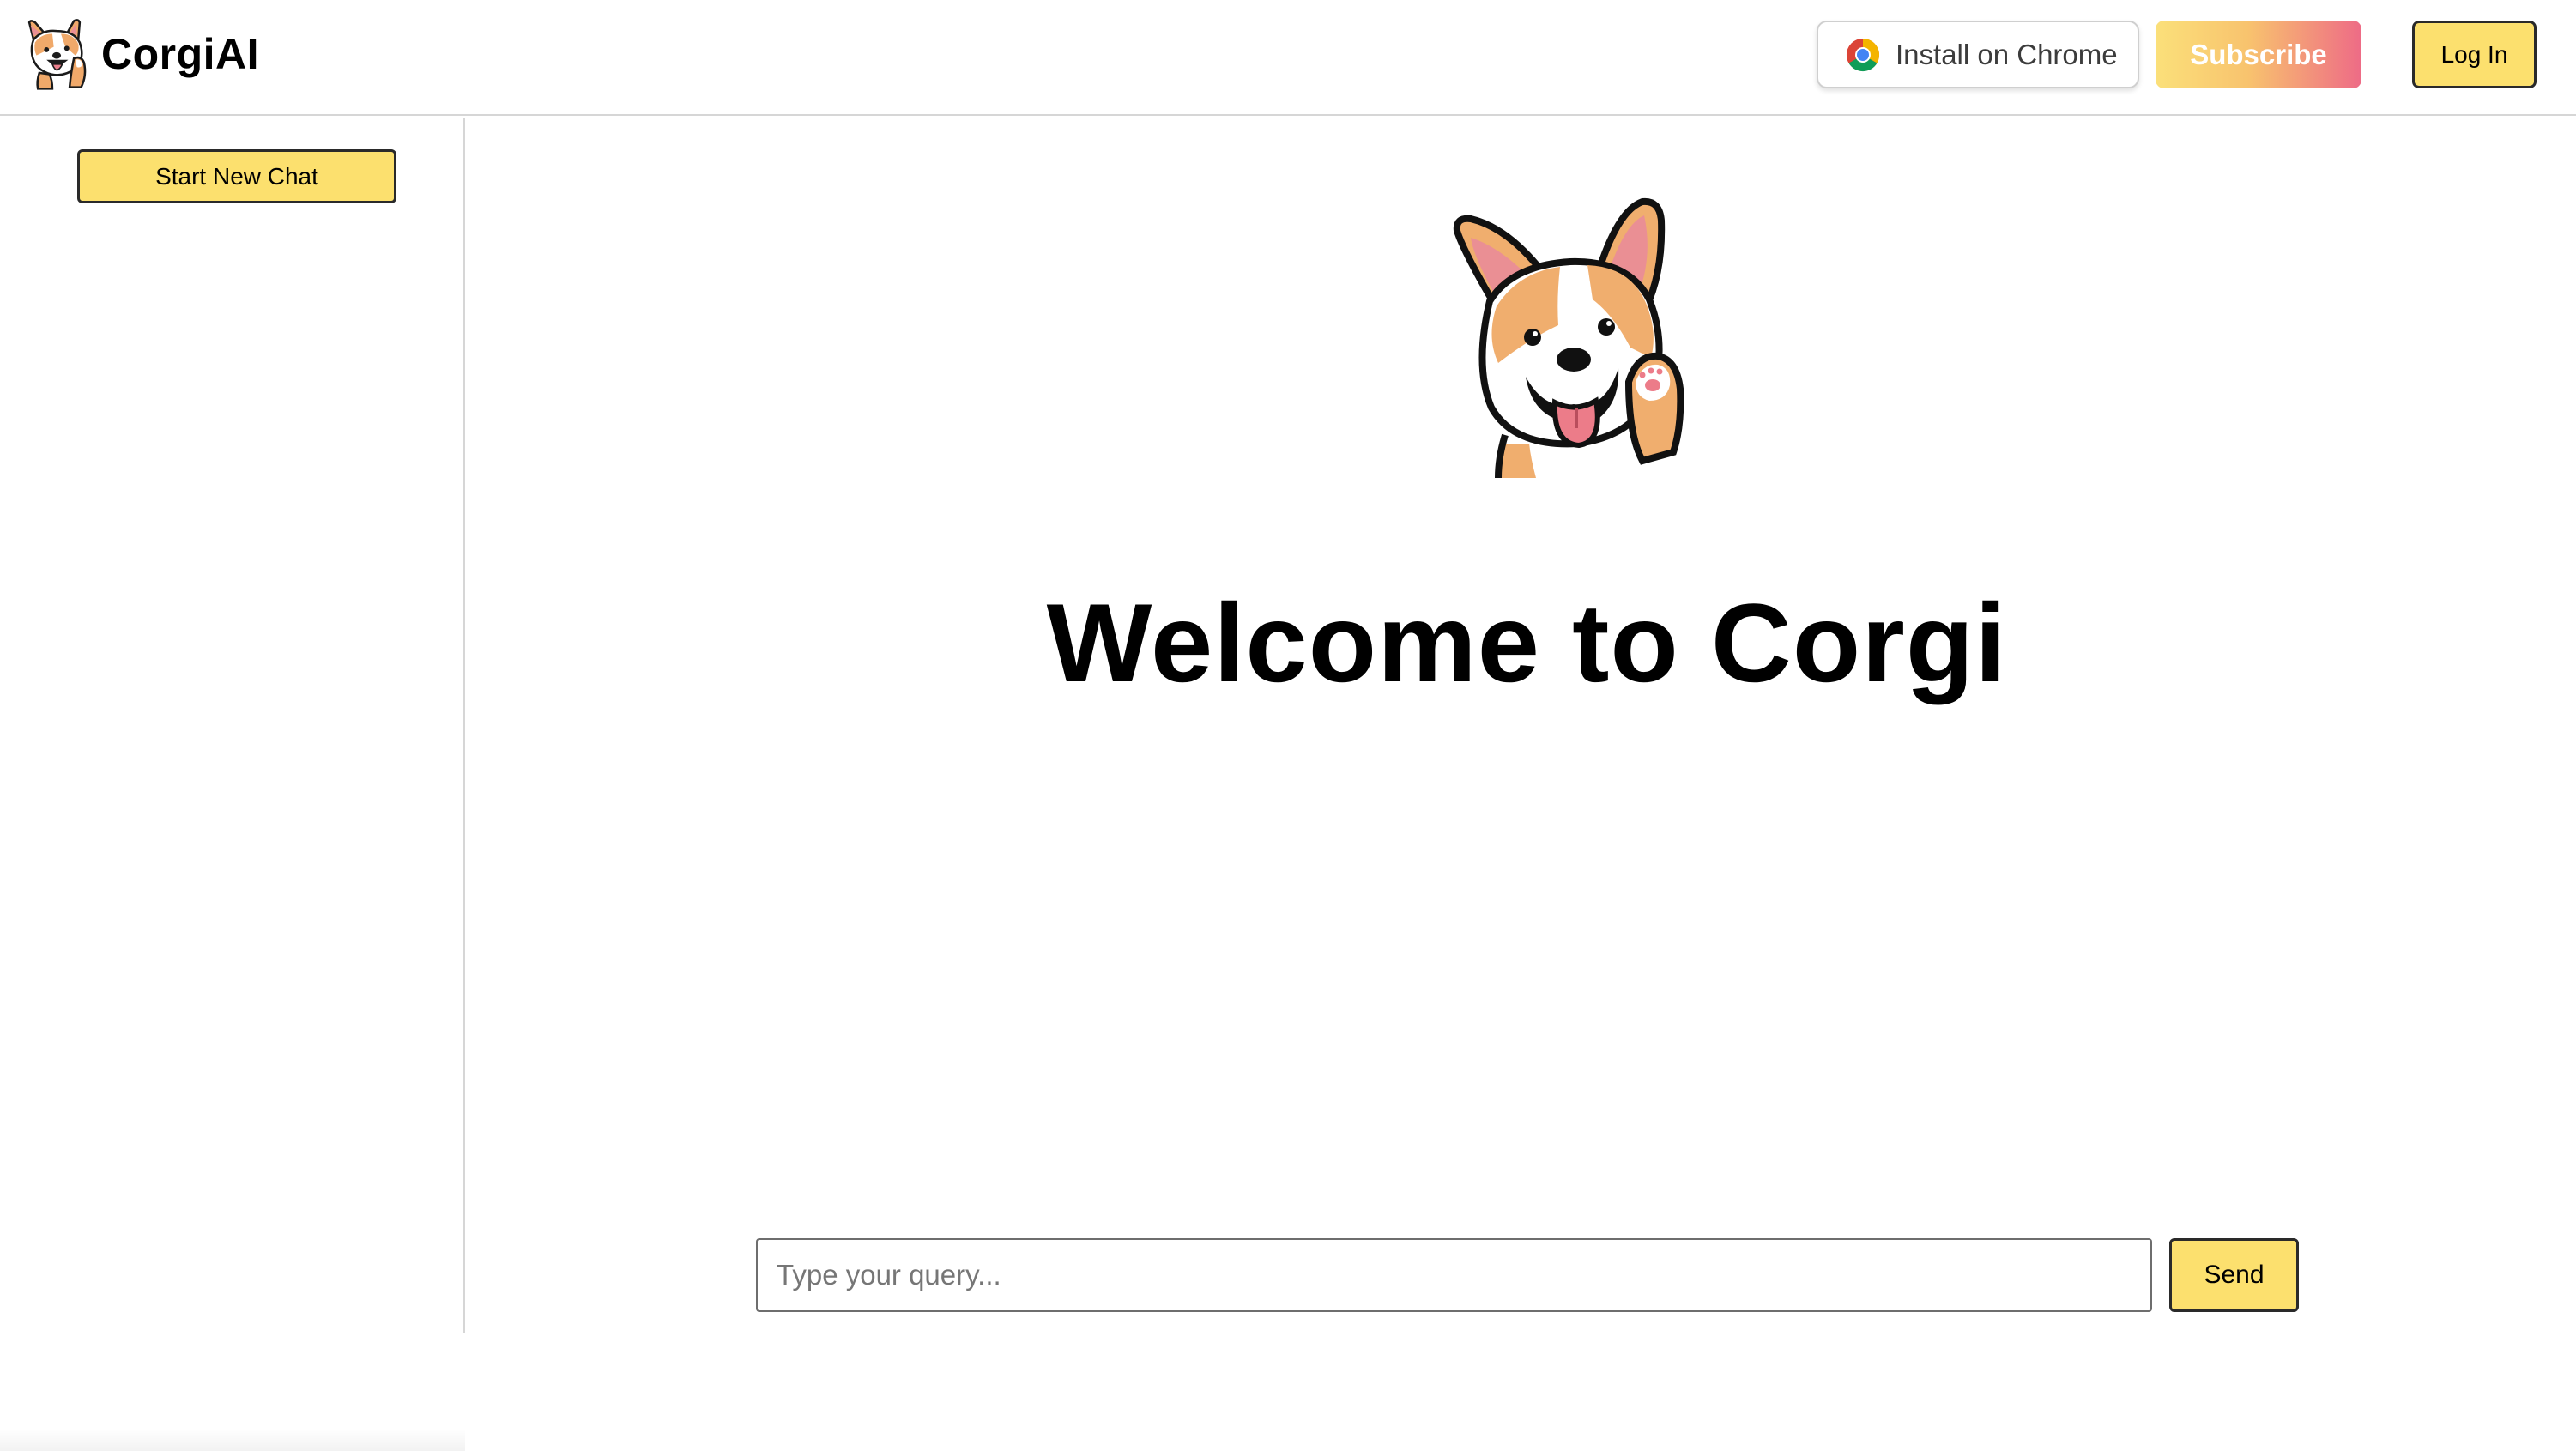  What do you see at coordinates (2007, 54) in the screenshot?
I see `install-on-chrome-label: Install on Chrome` at bounding box center [2007, 54].